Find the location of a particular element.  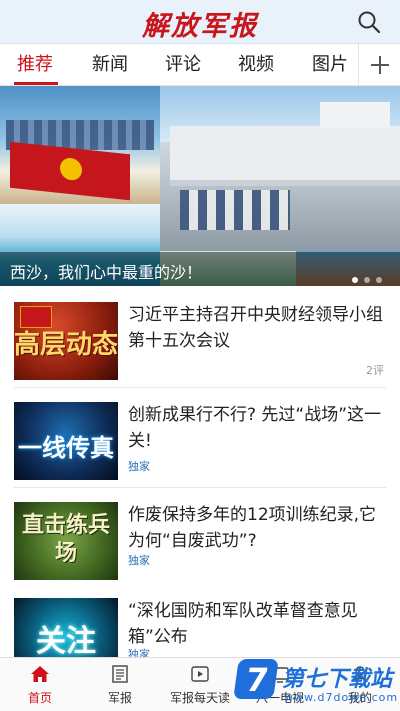

tab-comment: 评论 is located at coordinates (183, 65).